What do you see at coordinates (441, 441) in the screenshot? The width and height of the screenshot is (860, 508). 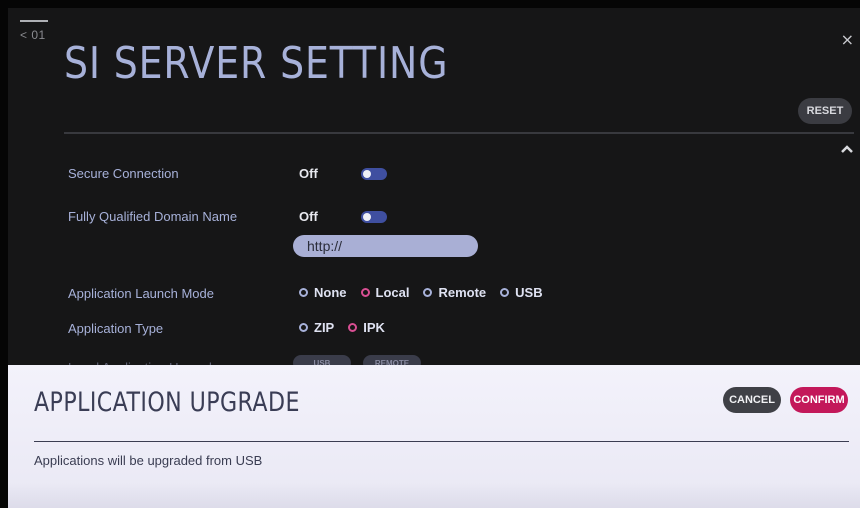 I see `dialog-divider` at bounding box center [441, 441].